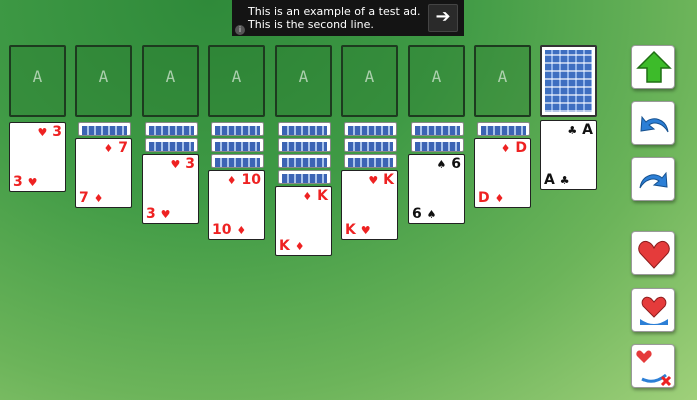 This screenshot has width=697, height=400. Describe the element at coordinates (369, 205) in the screenshot. I see `tableau-card: ♥ K K ♥` at that location.